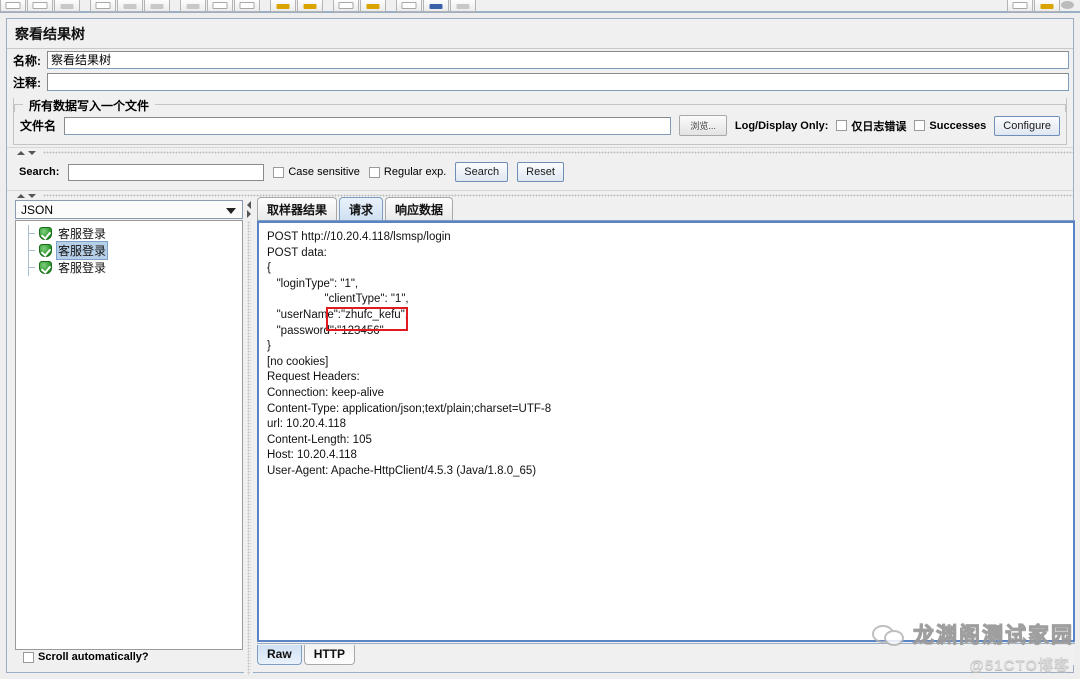 The image size is (1080, 679). Describe the element at coordinates (871, 126) in the screenshot. I see `errors-checkbox: 仅日志错误` at that location.